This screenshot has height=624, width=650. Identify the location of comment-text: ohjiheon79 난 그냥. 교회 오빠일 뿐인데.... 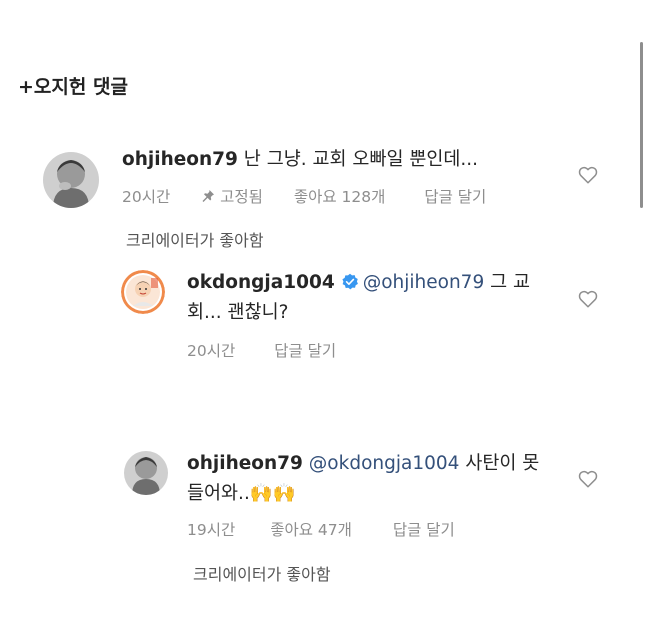
(352, 160).